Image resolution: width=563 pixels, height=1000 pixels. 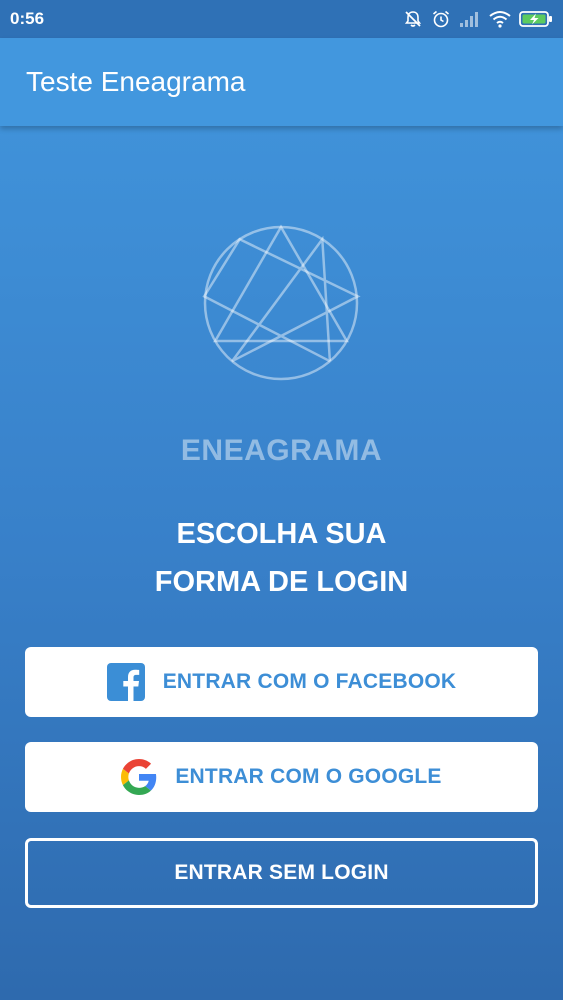 What do you see at coordinates (536, 19) in the screenshot?
I see `battery-charging-icon` at bounding box center [536, 19].